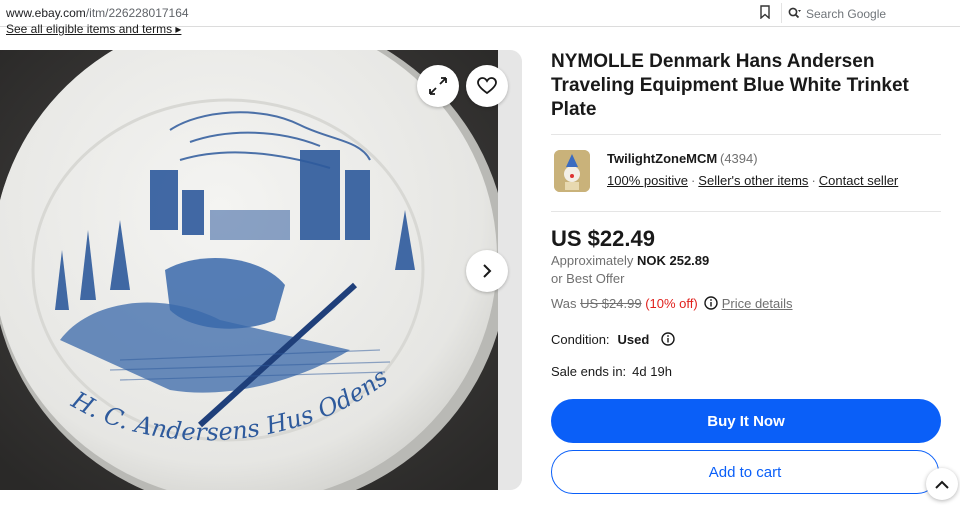 This screenshot has height=505, width=960. Describe the element at coordinates (137, 13) in the screenshot. I see `url-path: /itm/226228017164` at that location.